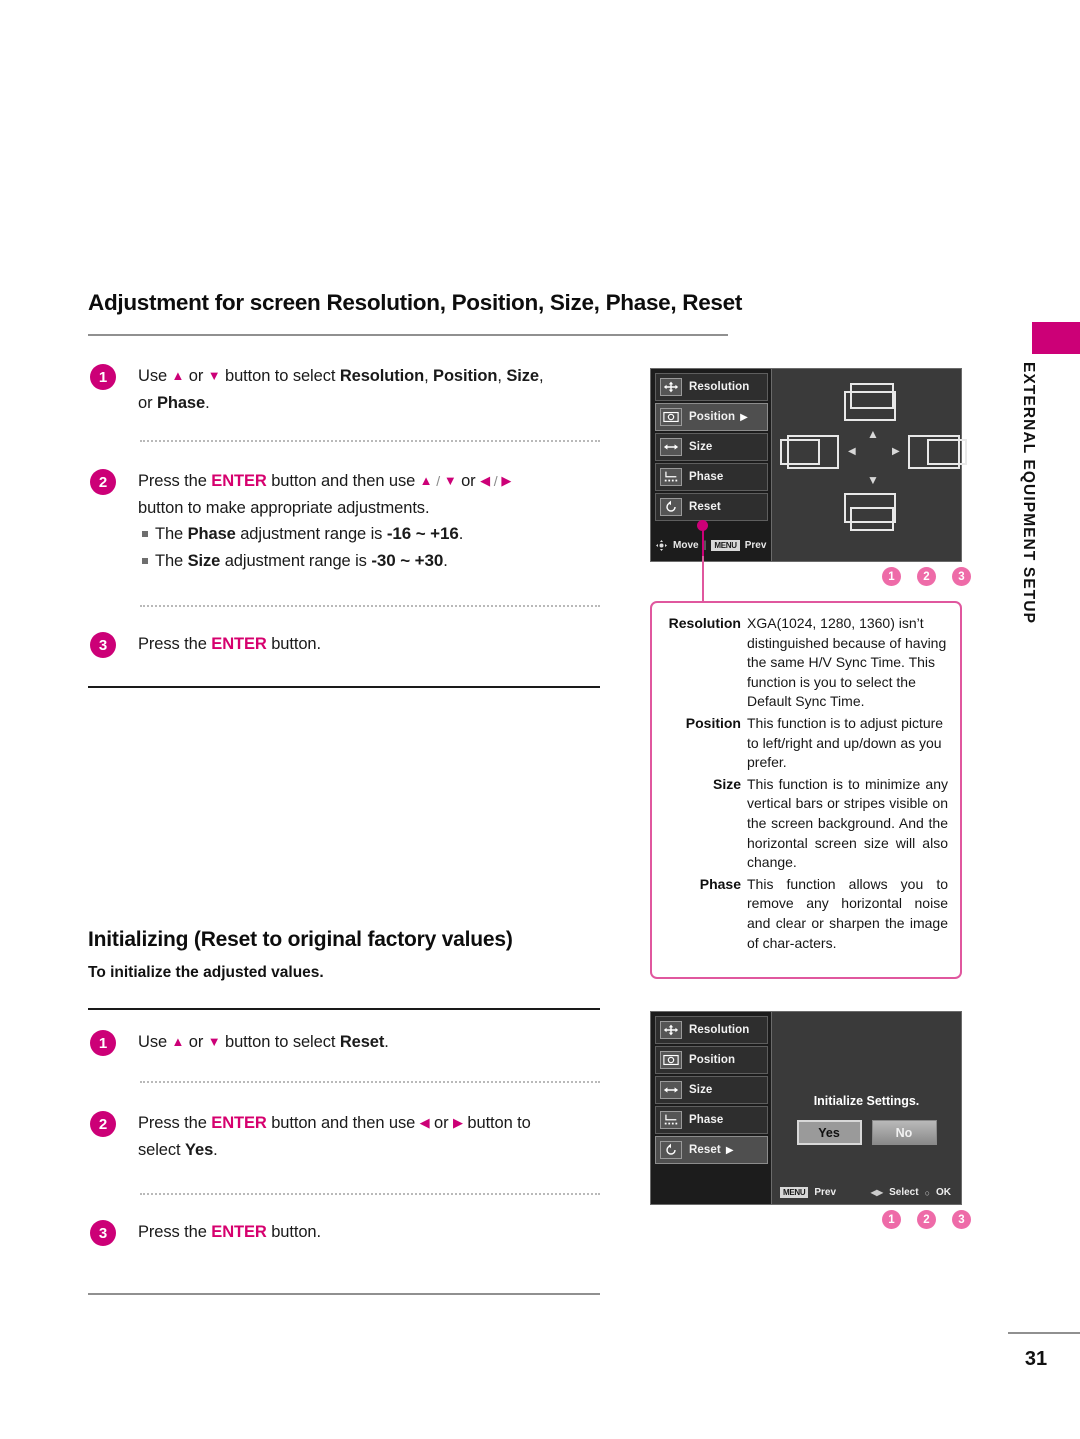 This screenshot has width=1080, height=1439. Describe the element at coordinates (810, 455) in the screenshot. I see `diagram-left` at that location.